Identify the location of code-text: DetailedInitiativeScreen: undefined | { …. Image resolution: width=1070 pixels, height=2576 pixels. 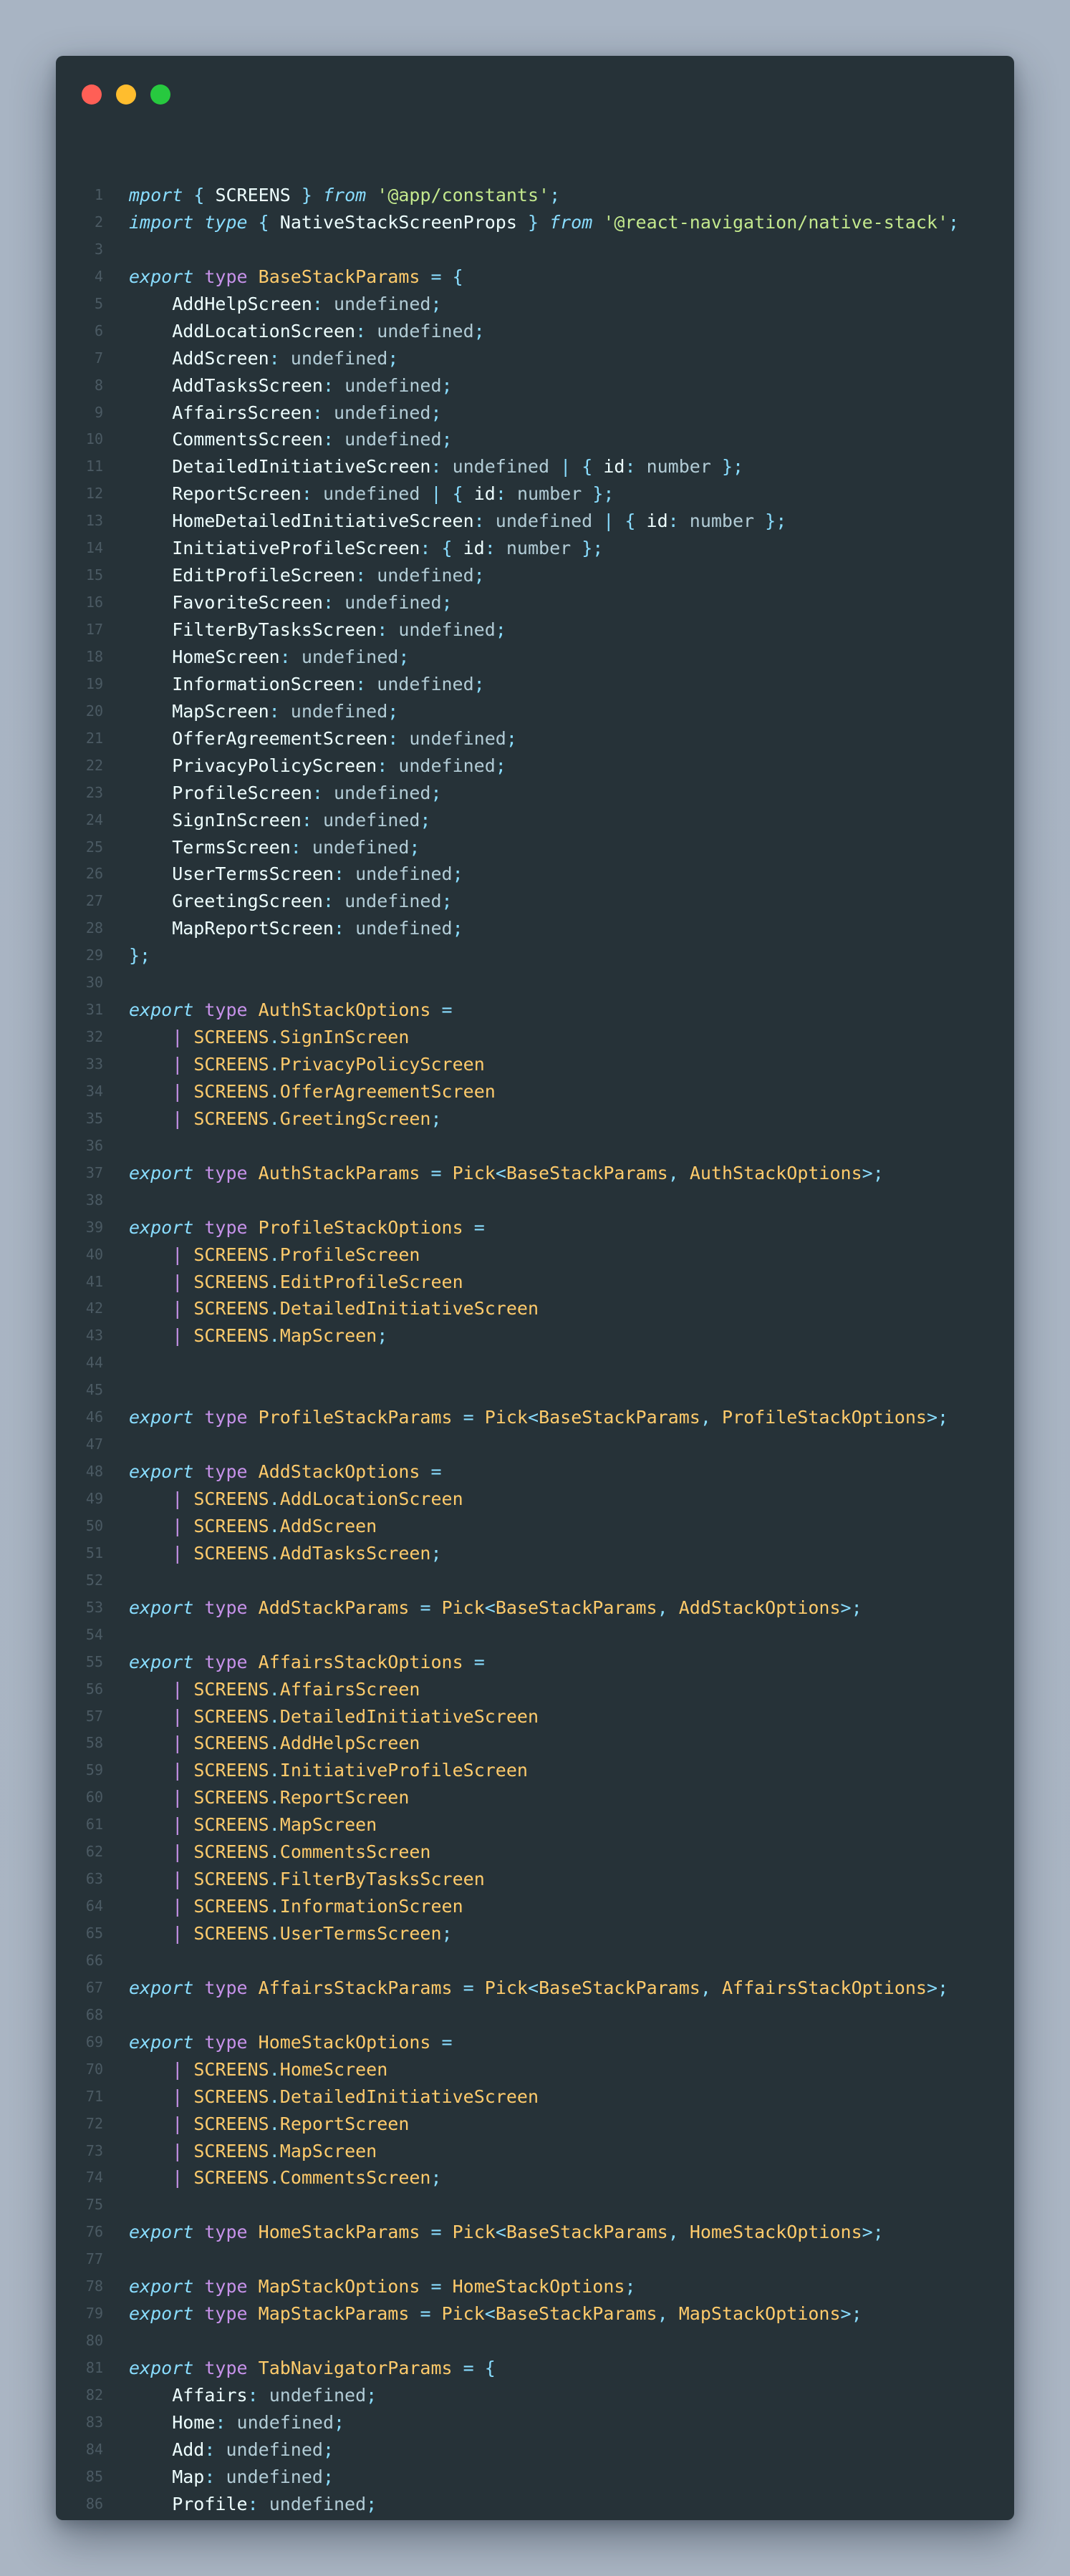
(436, 467).